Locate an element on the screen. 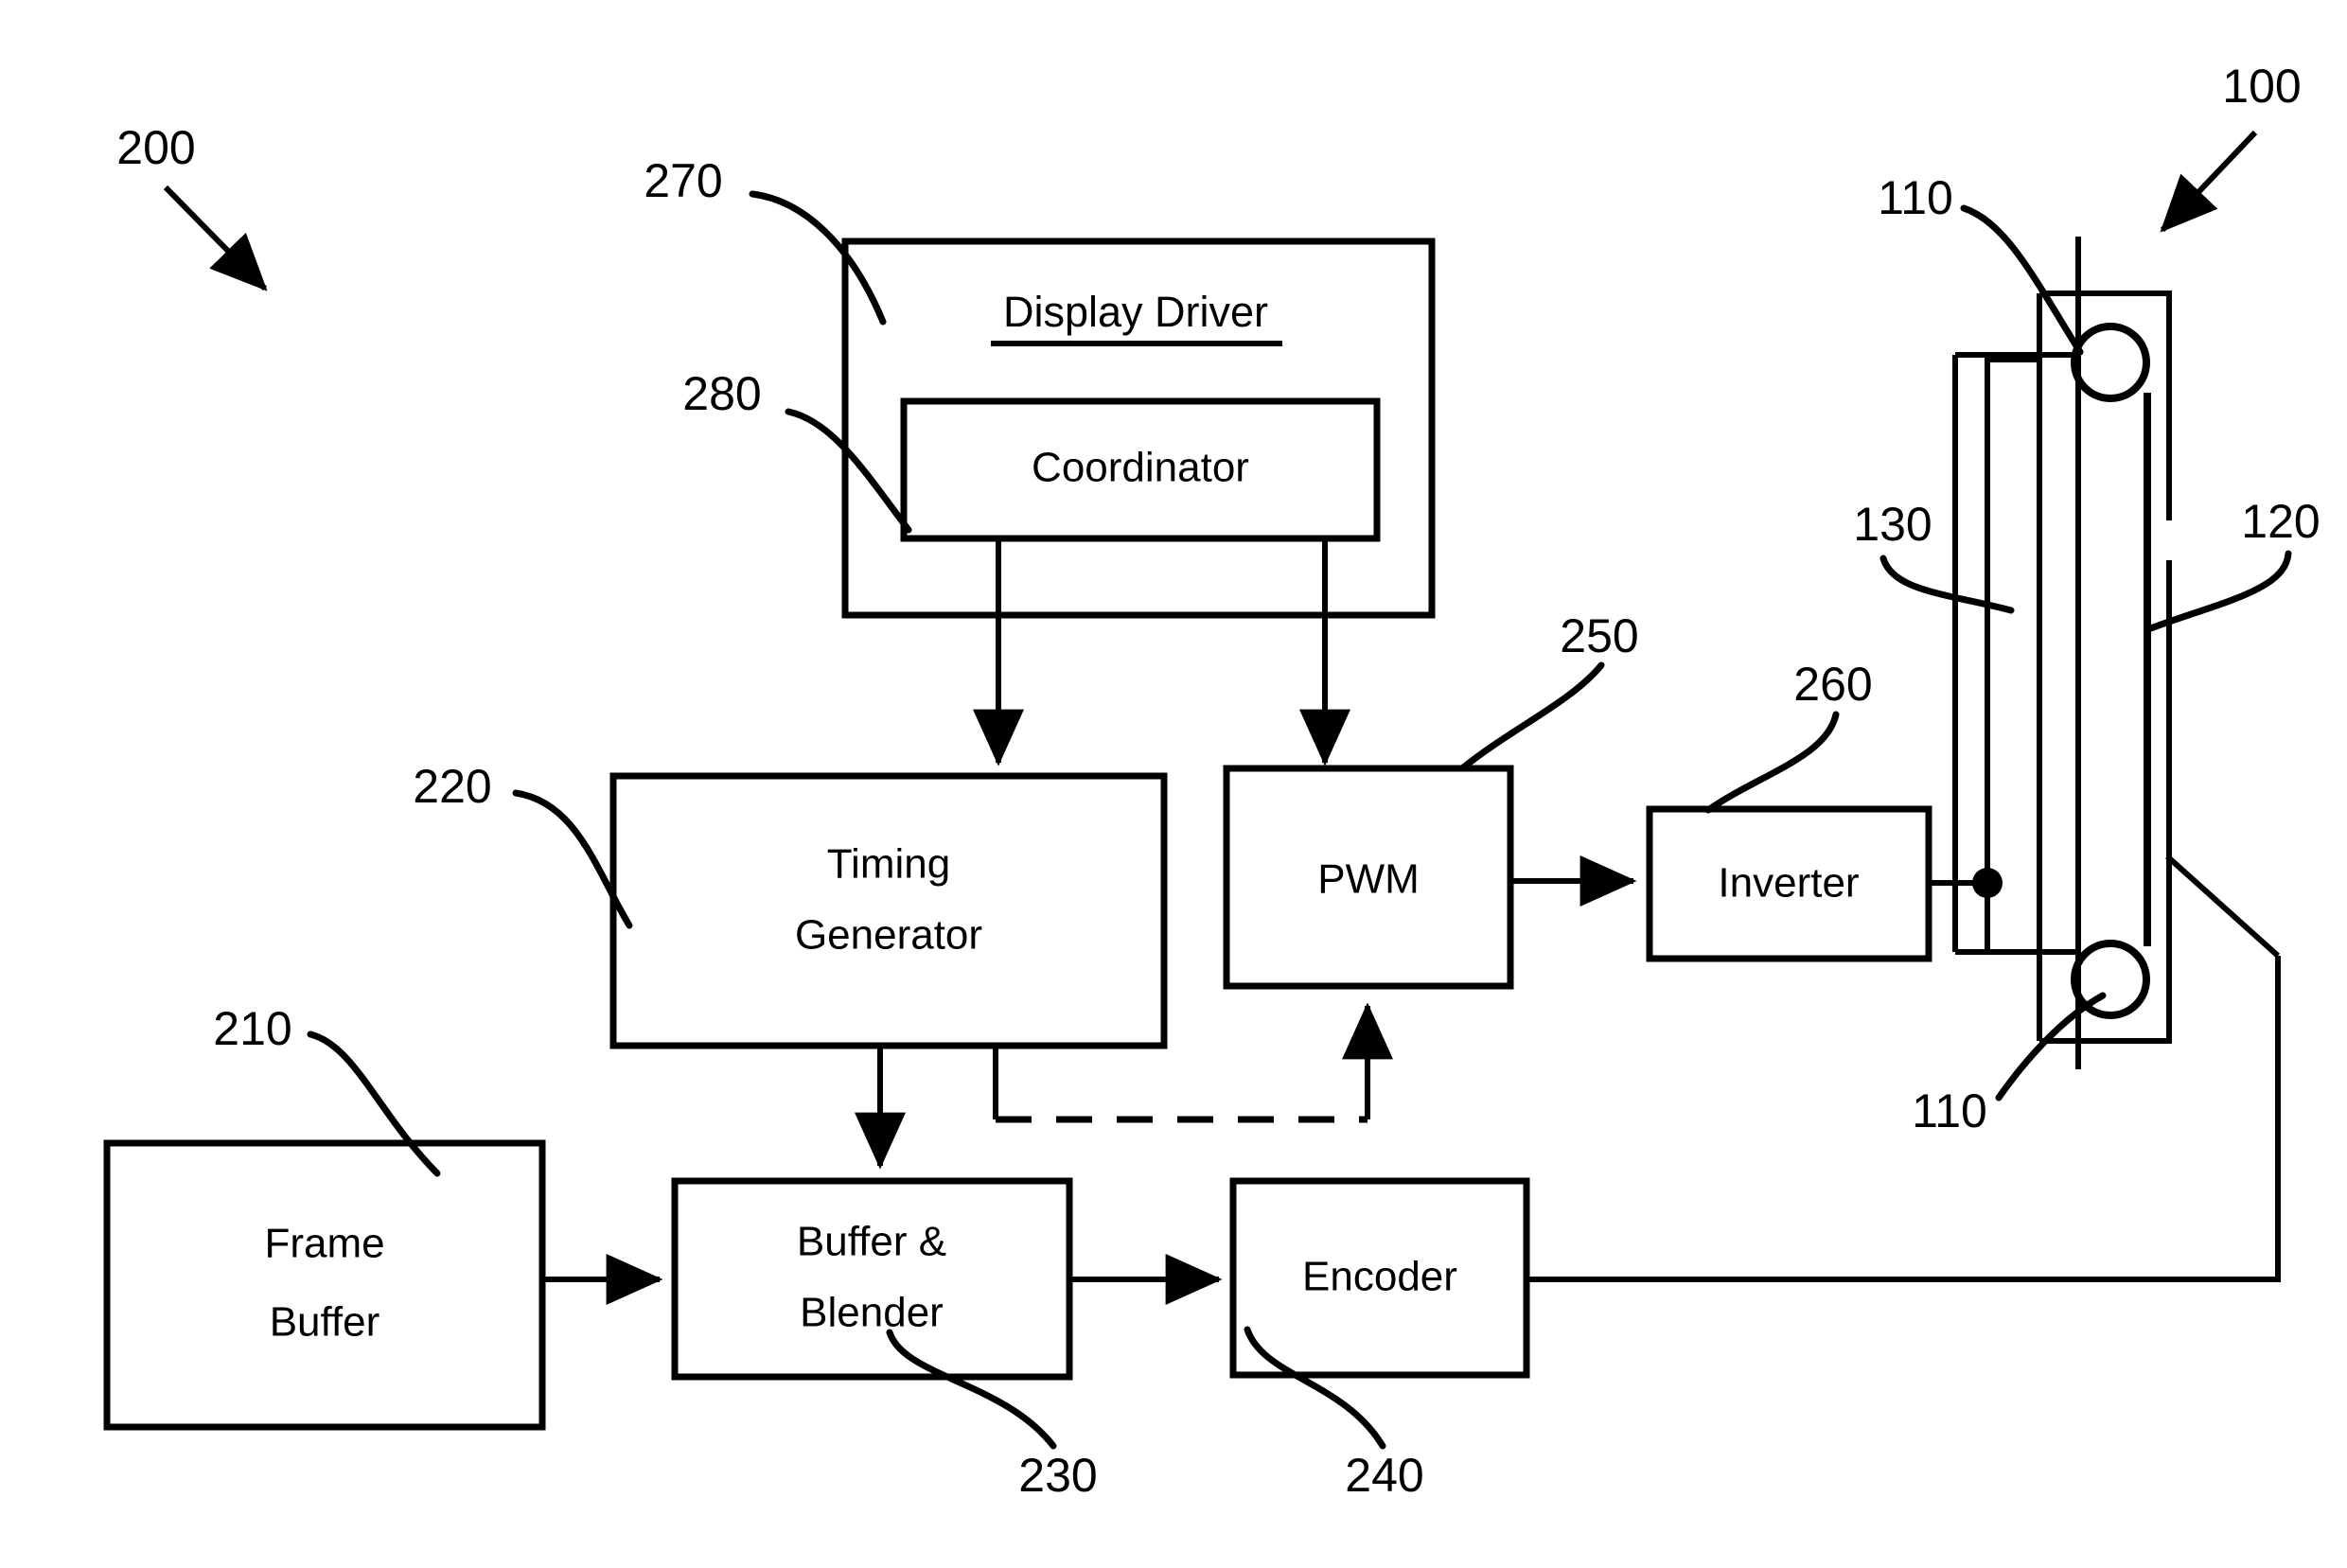  ref-120-label: 120 is located at coordinates (2280, 521).